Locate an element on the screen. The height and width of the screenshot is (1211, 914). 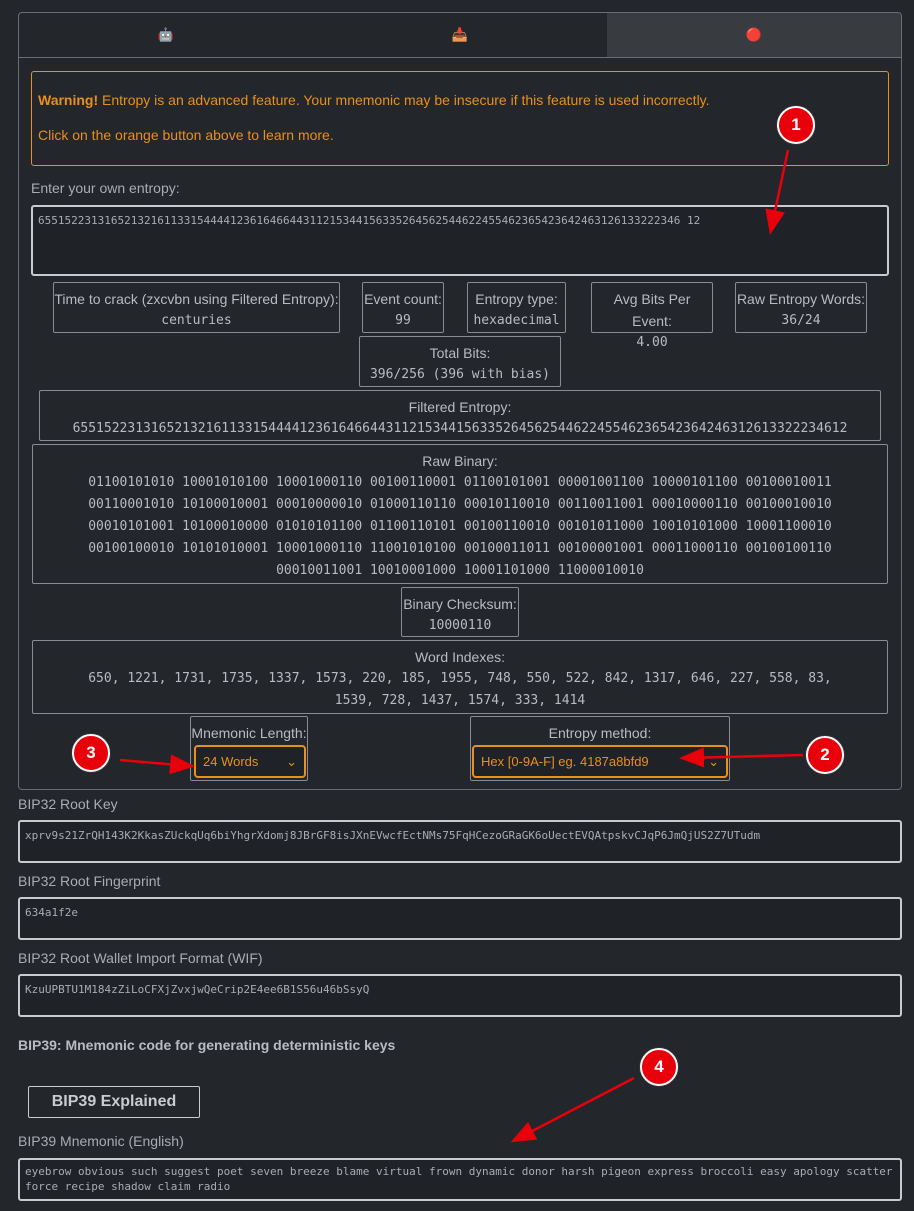
annotation-badge: 2 is located at coordinates (825, 755).